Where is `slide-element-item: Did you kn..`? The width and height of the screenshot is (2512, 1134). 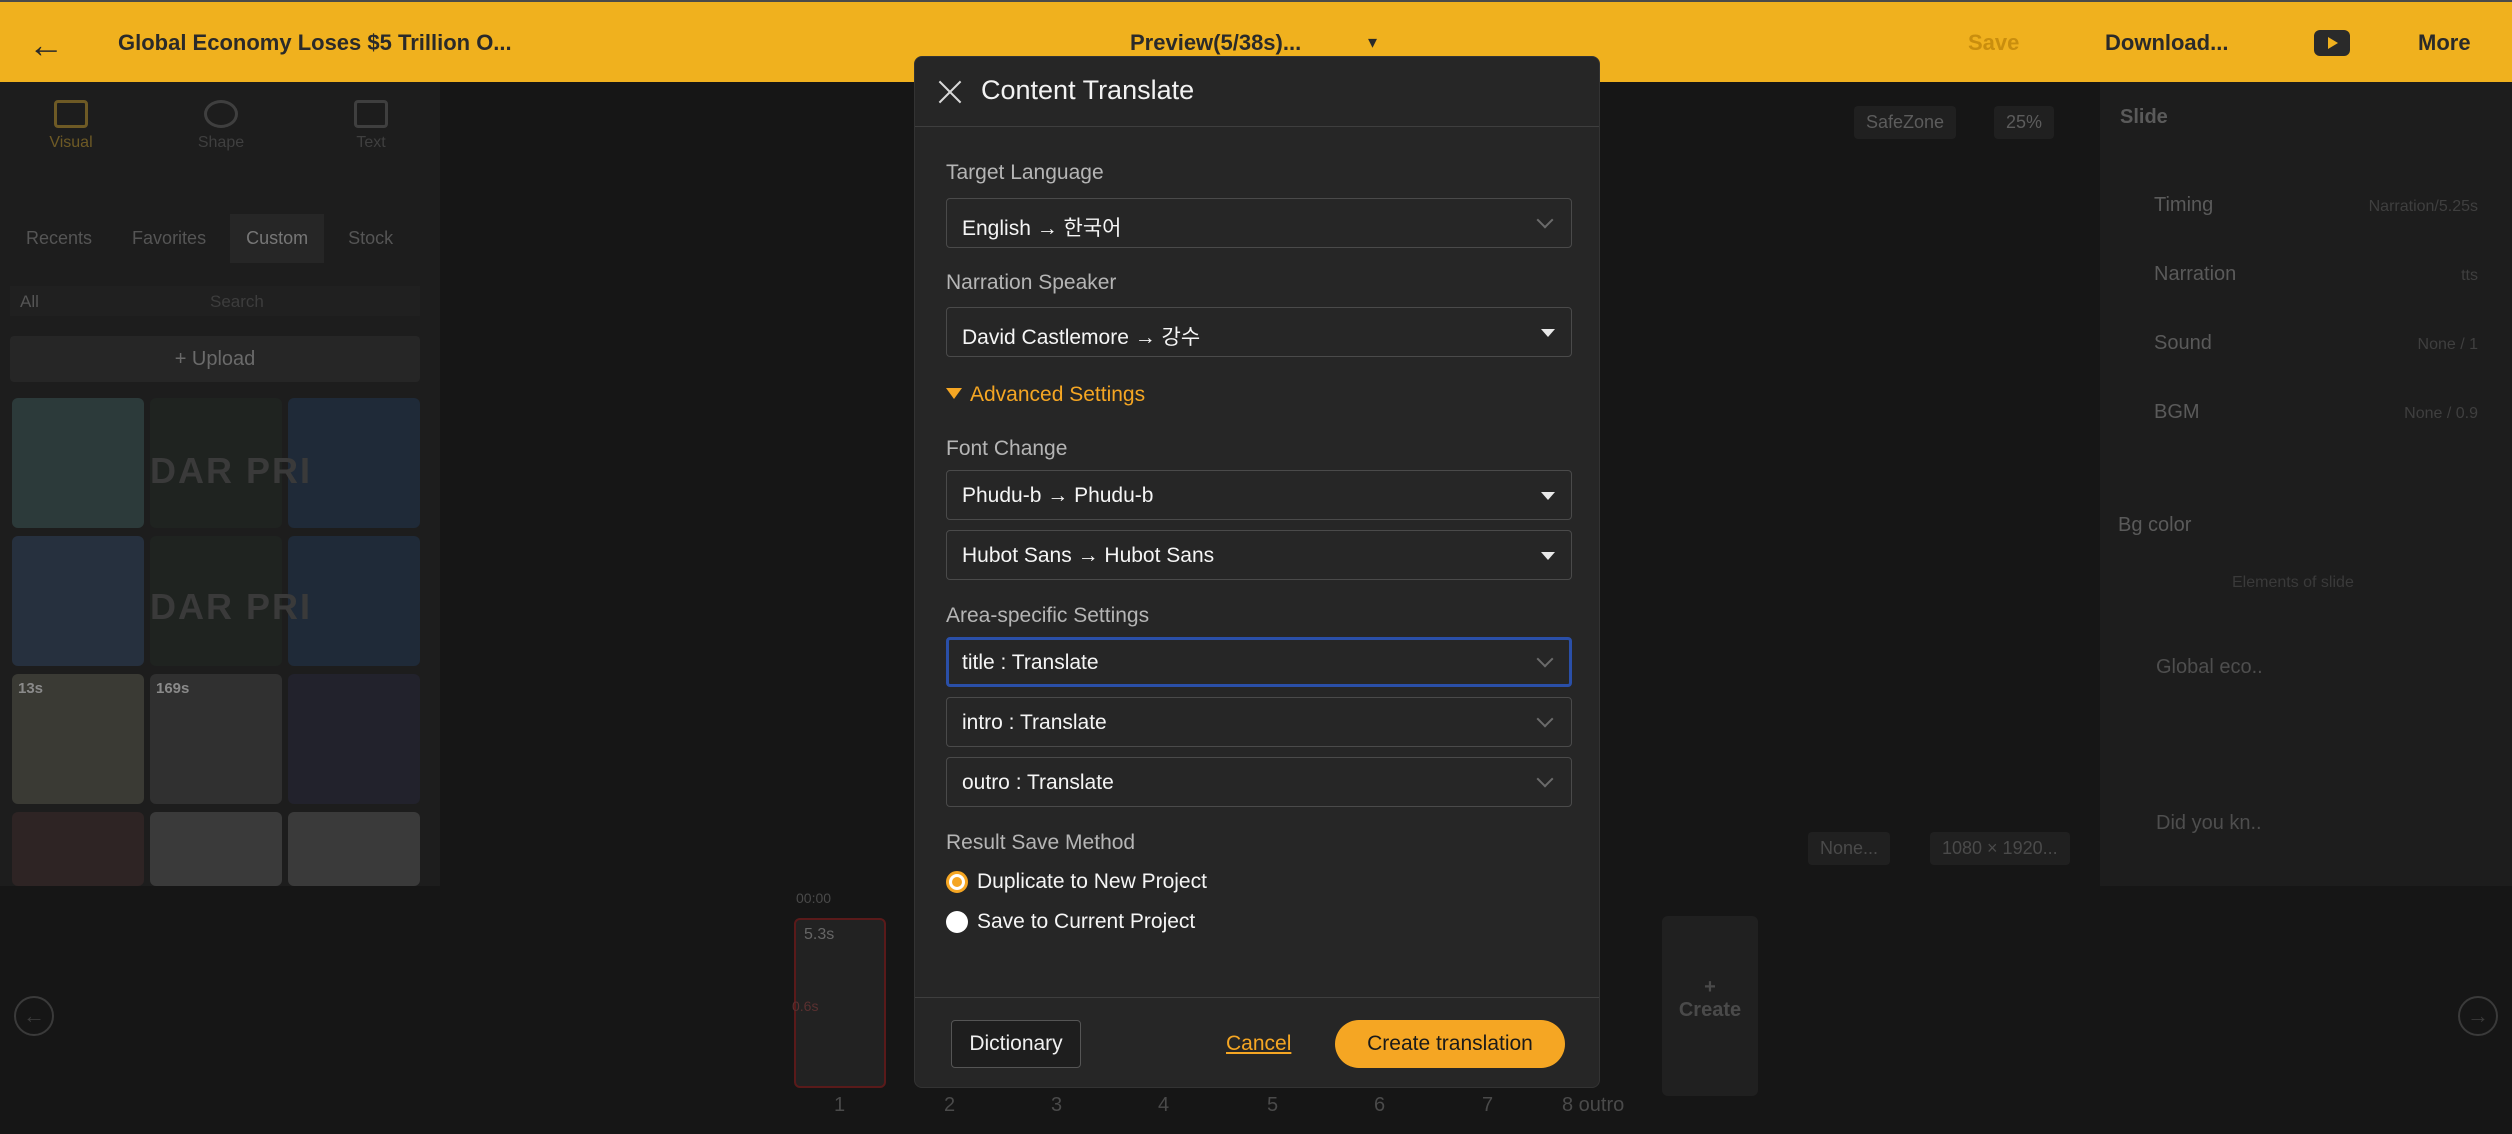
slide-element-item: Did you kn.. is located at coordinates (2209, 823).